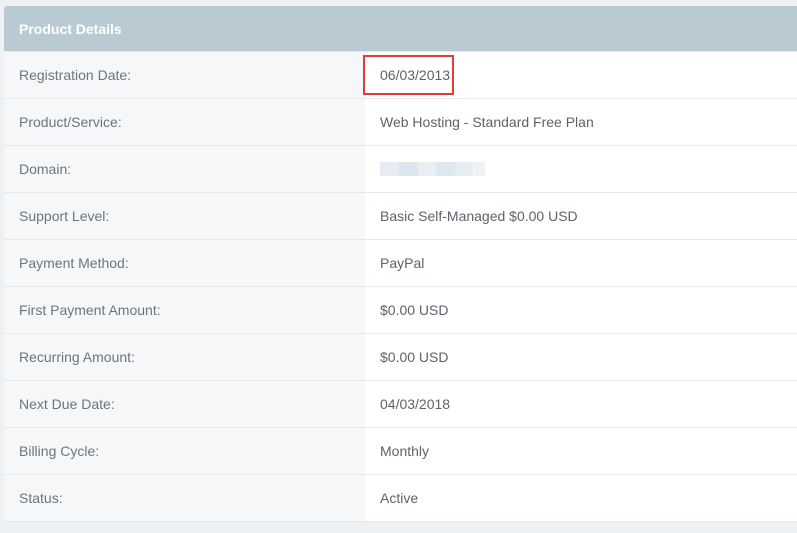 This screenshot has height=533, width=797. Describe the element at coordinates (184, 216) in the screenshot. I see `row-label: Support Level:` at that location.